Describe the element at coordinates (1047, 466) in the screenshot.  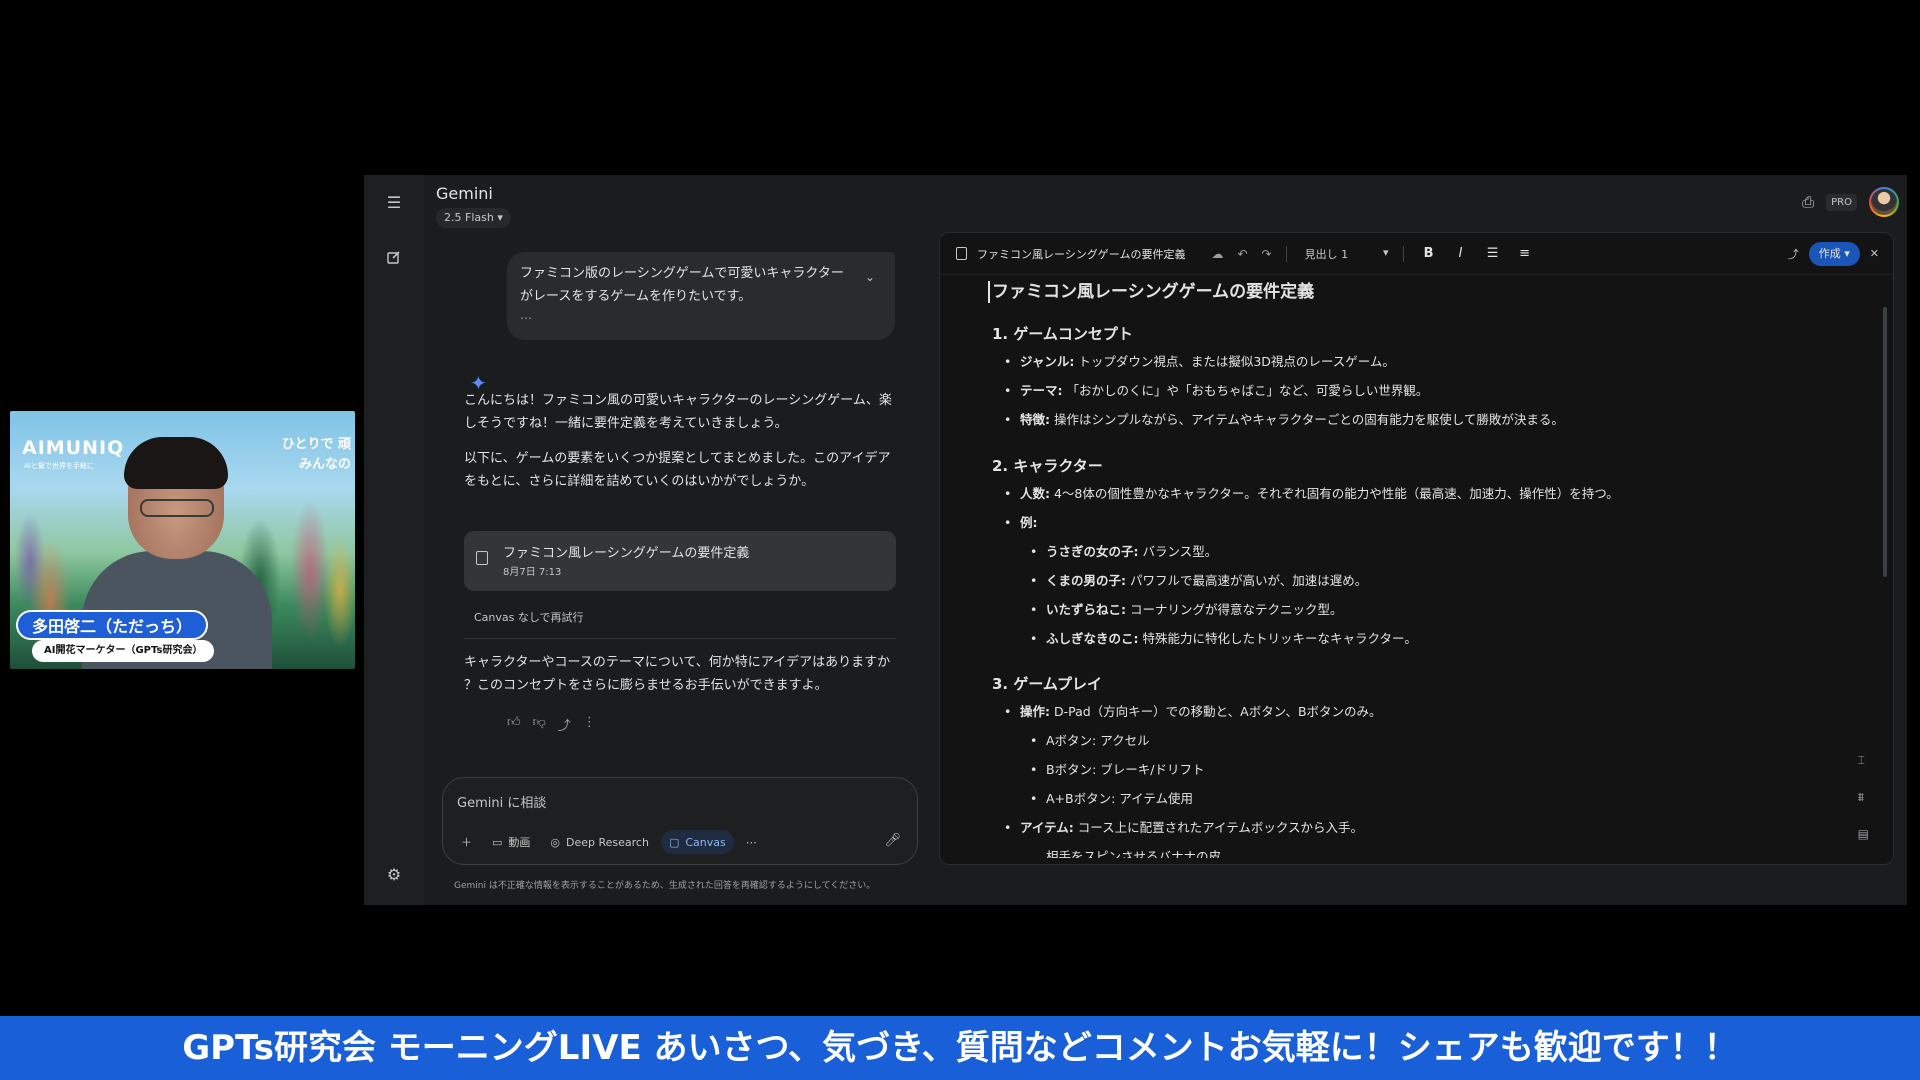
I see `section-heading: 2. キャラクター` at that location.